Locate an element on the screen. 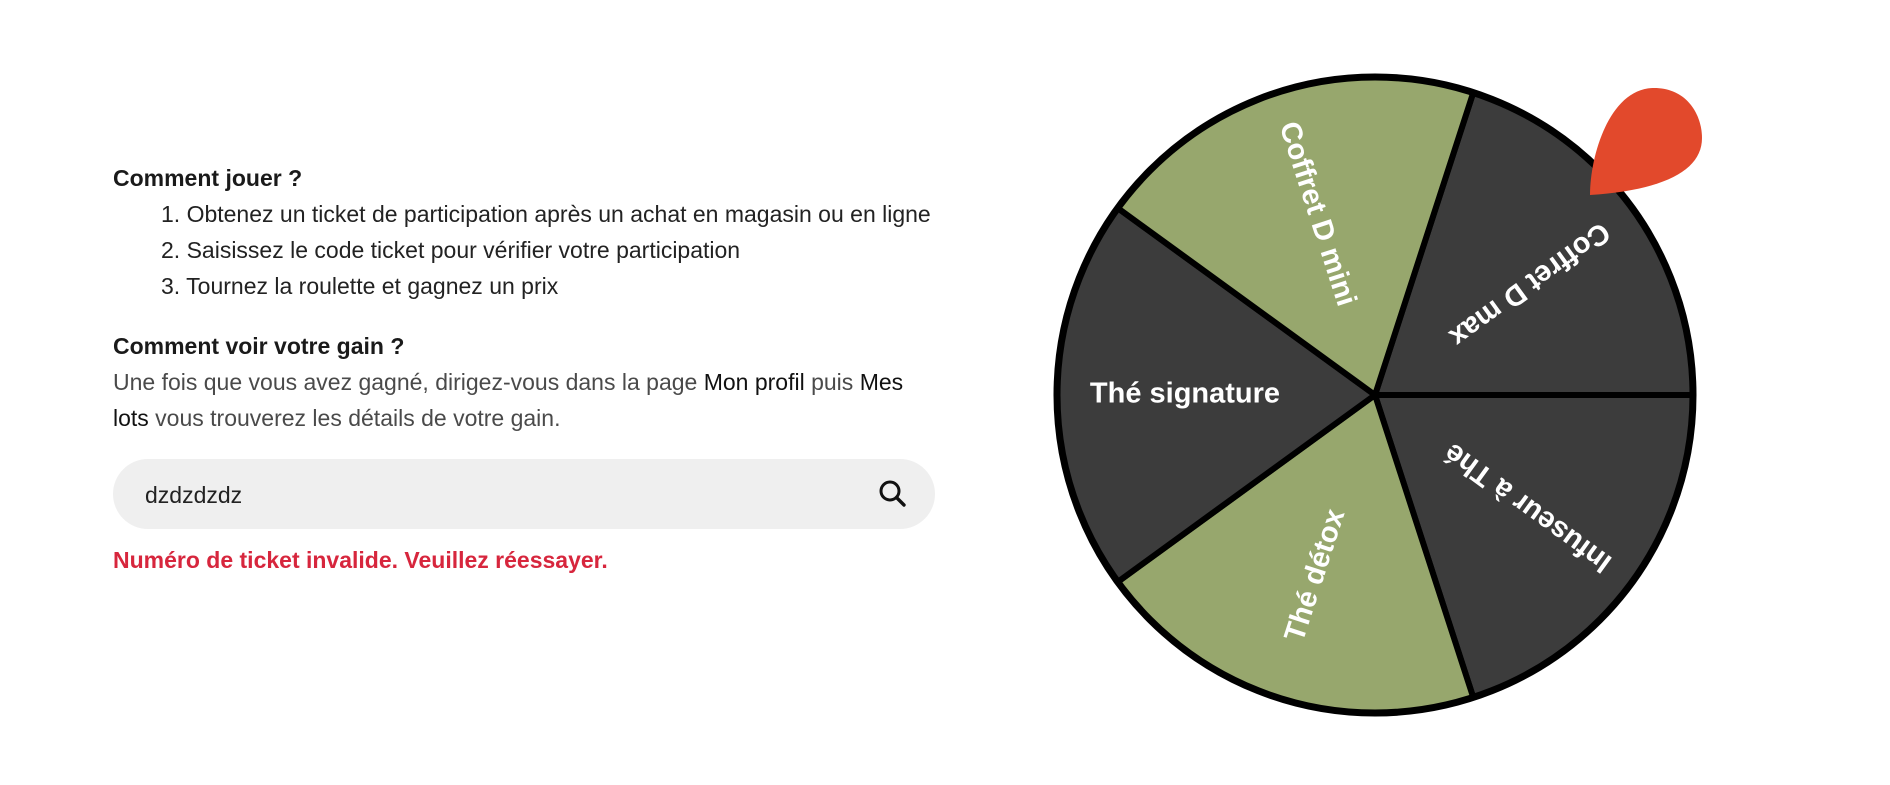 The image size is (1890, 785). how-to-see-gain-title: Comment voir votre gain ? is located at coordinates (259, 346).